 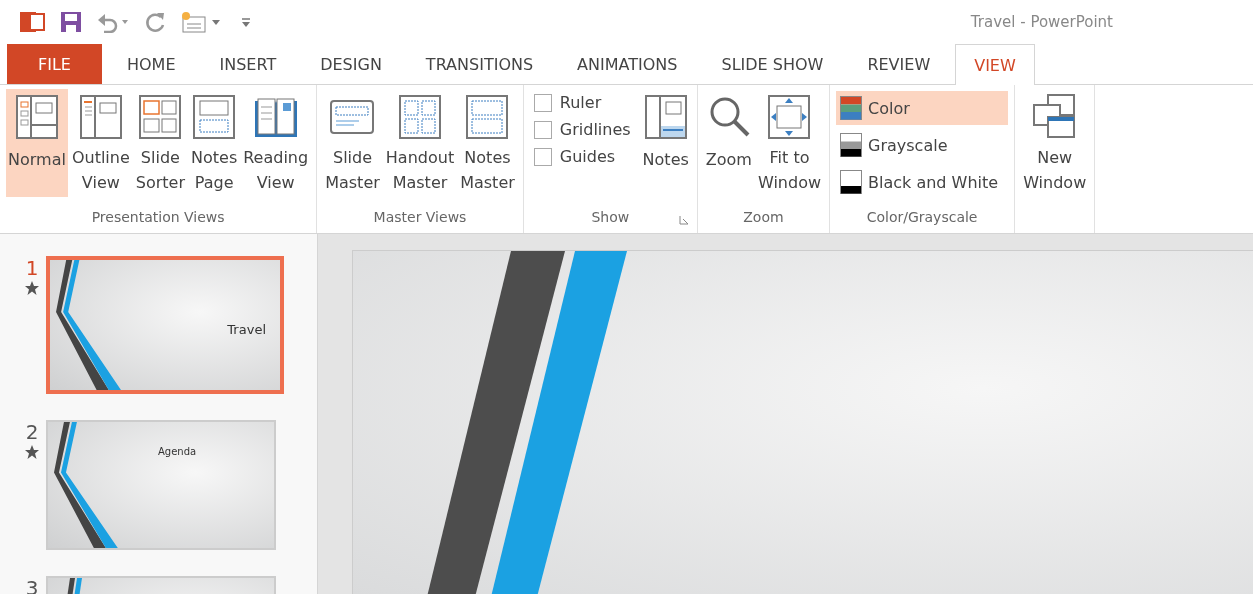 What do you see at coordinates (32, 268) in the screenshot?
I see `slide-number: 1` at bounding box center [32, 268].